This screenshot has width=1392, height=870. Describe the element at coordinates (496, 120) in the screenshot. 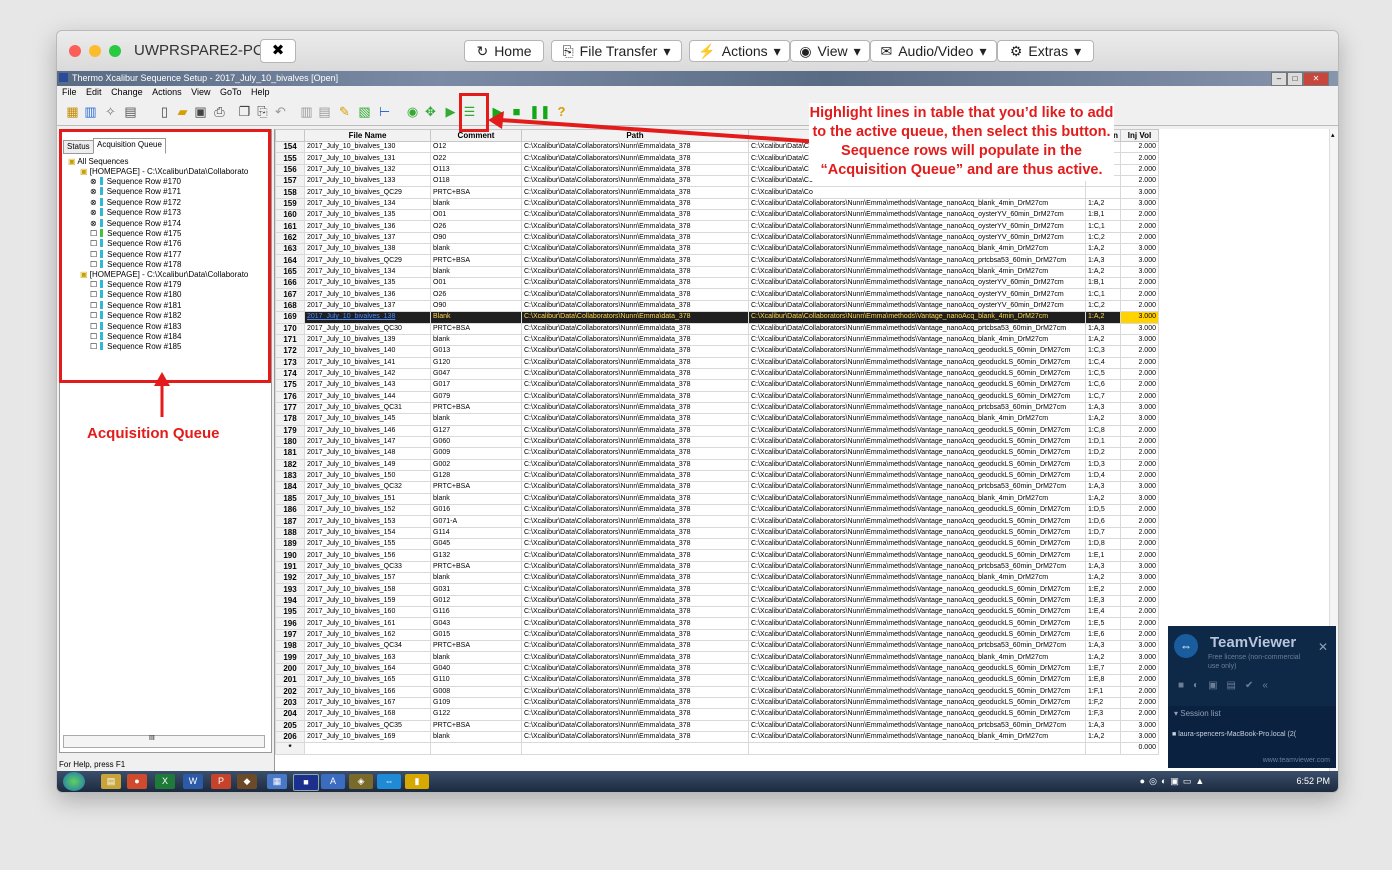

I see `arrow-head-button` at that location.